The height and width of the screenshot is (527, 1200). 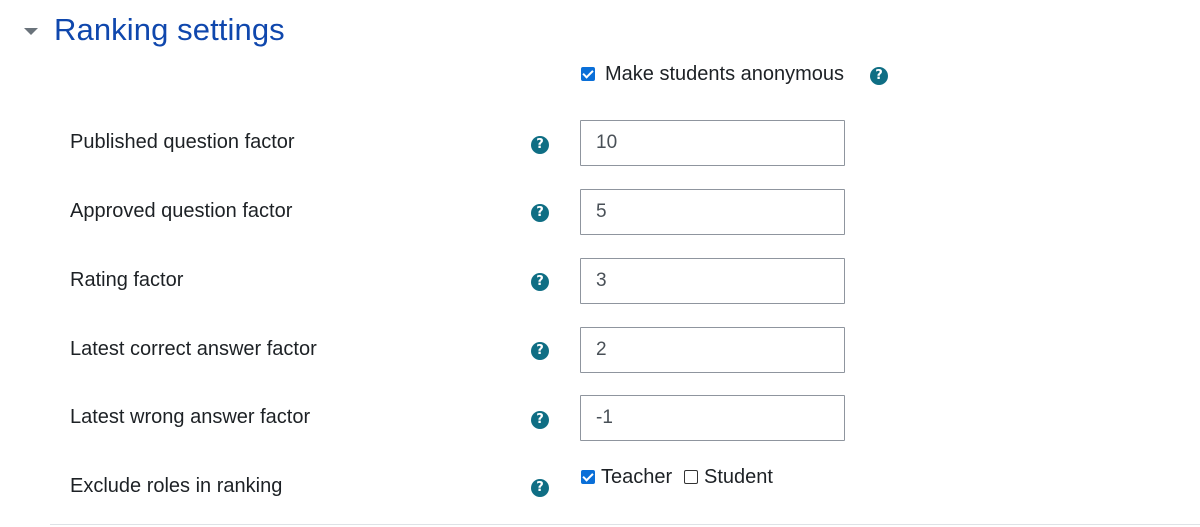 What do you see at coordinates (190, 417) in the screenshot?
I see `wrong-answer-factor-label: Latest wrong answer factor` at bounding box center [190, 417].